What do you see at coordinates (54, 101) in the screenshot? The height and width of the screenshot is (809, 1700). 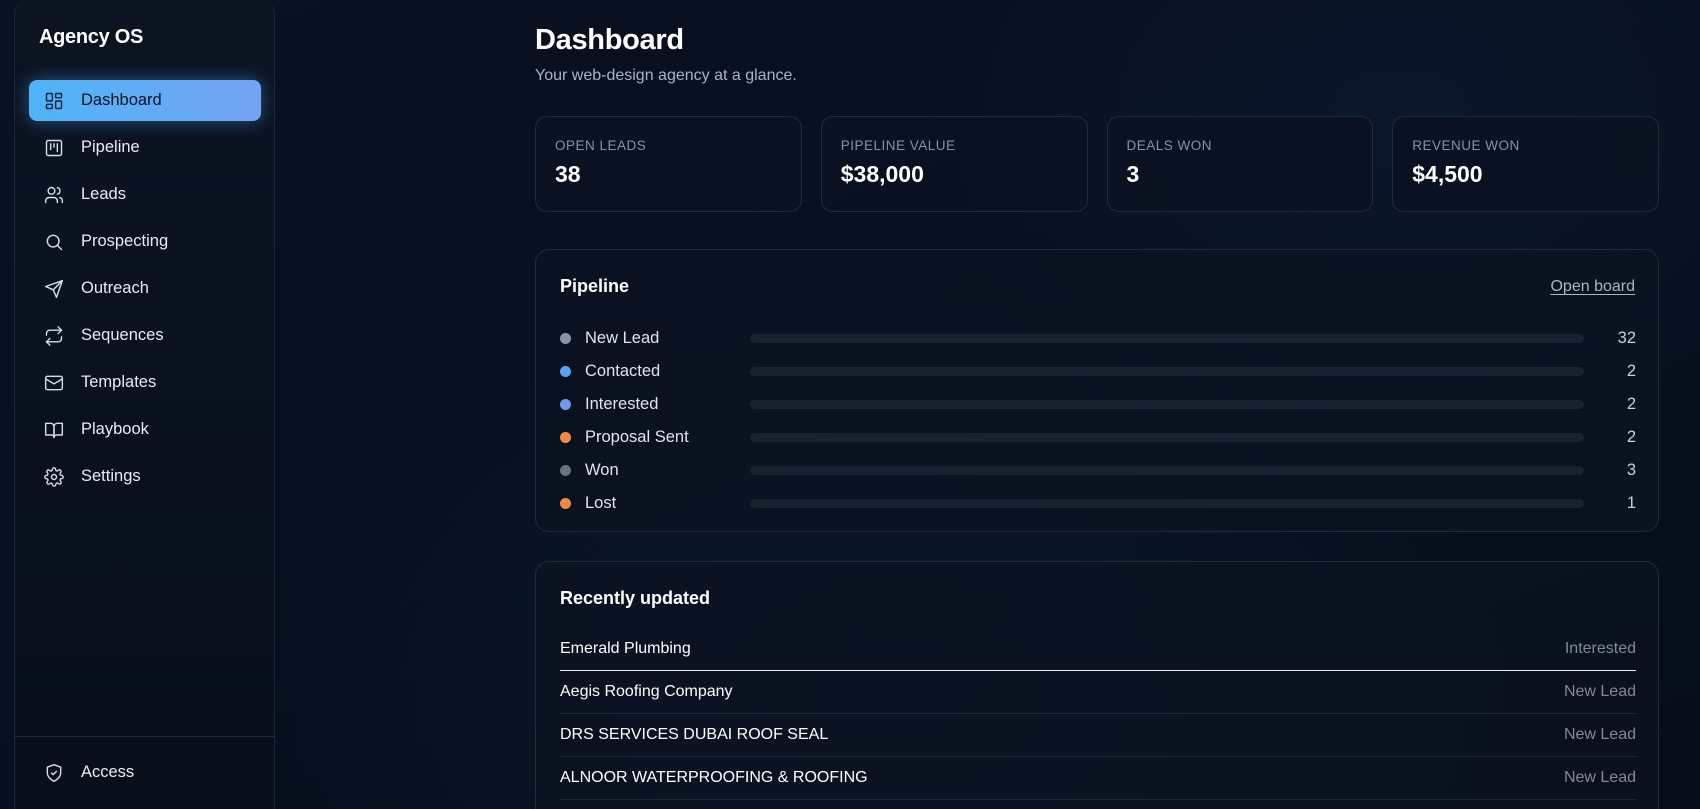 I see `dashboard-grid-icon` at bounding box center [54, 101].